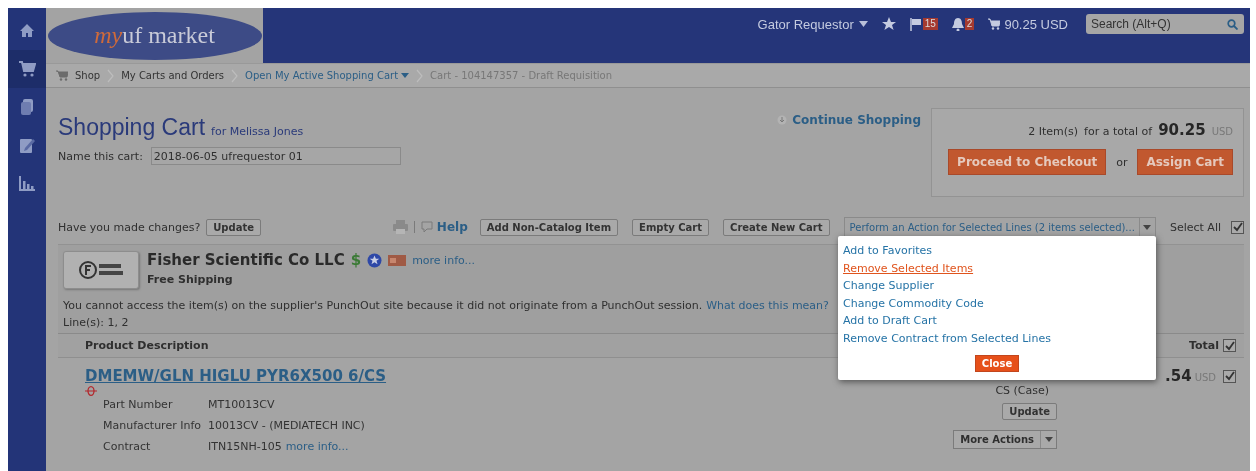 Image resolution: width=1256 pixels, height=471 pixels. I want to click on detail-label: Manufacturer Info, so click(152, 425).